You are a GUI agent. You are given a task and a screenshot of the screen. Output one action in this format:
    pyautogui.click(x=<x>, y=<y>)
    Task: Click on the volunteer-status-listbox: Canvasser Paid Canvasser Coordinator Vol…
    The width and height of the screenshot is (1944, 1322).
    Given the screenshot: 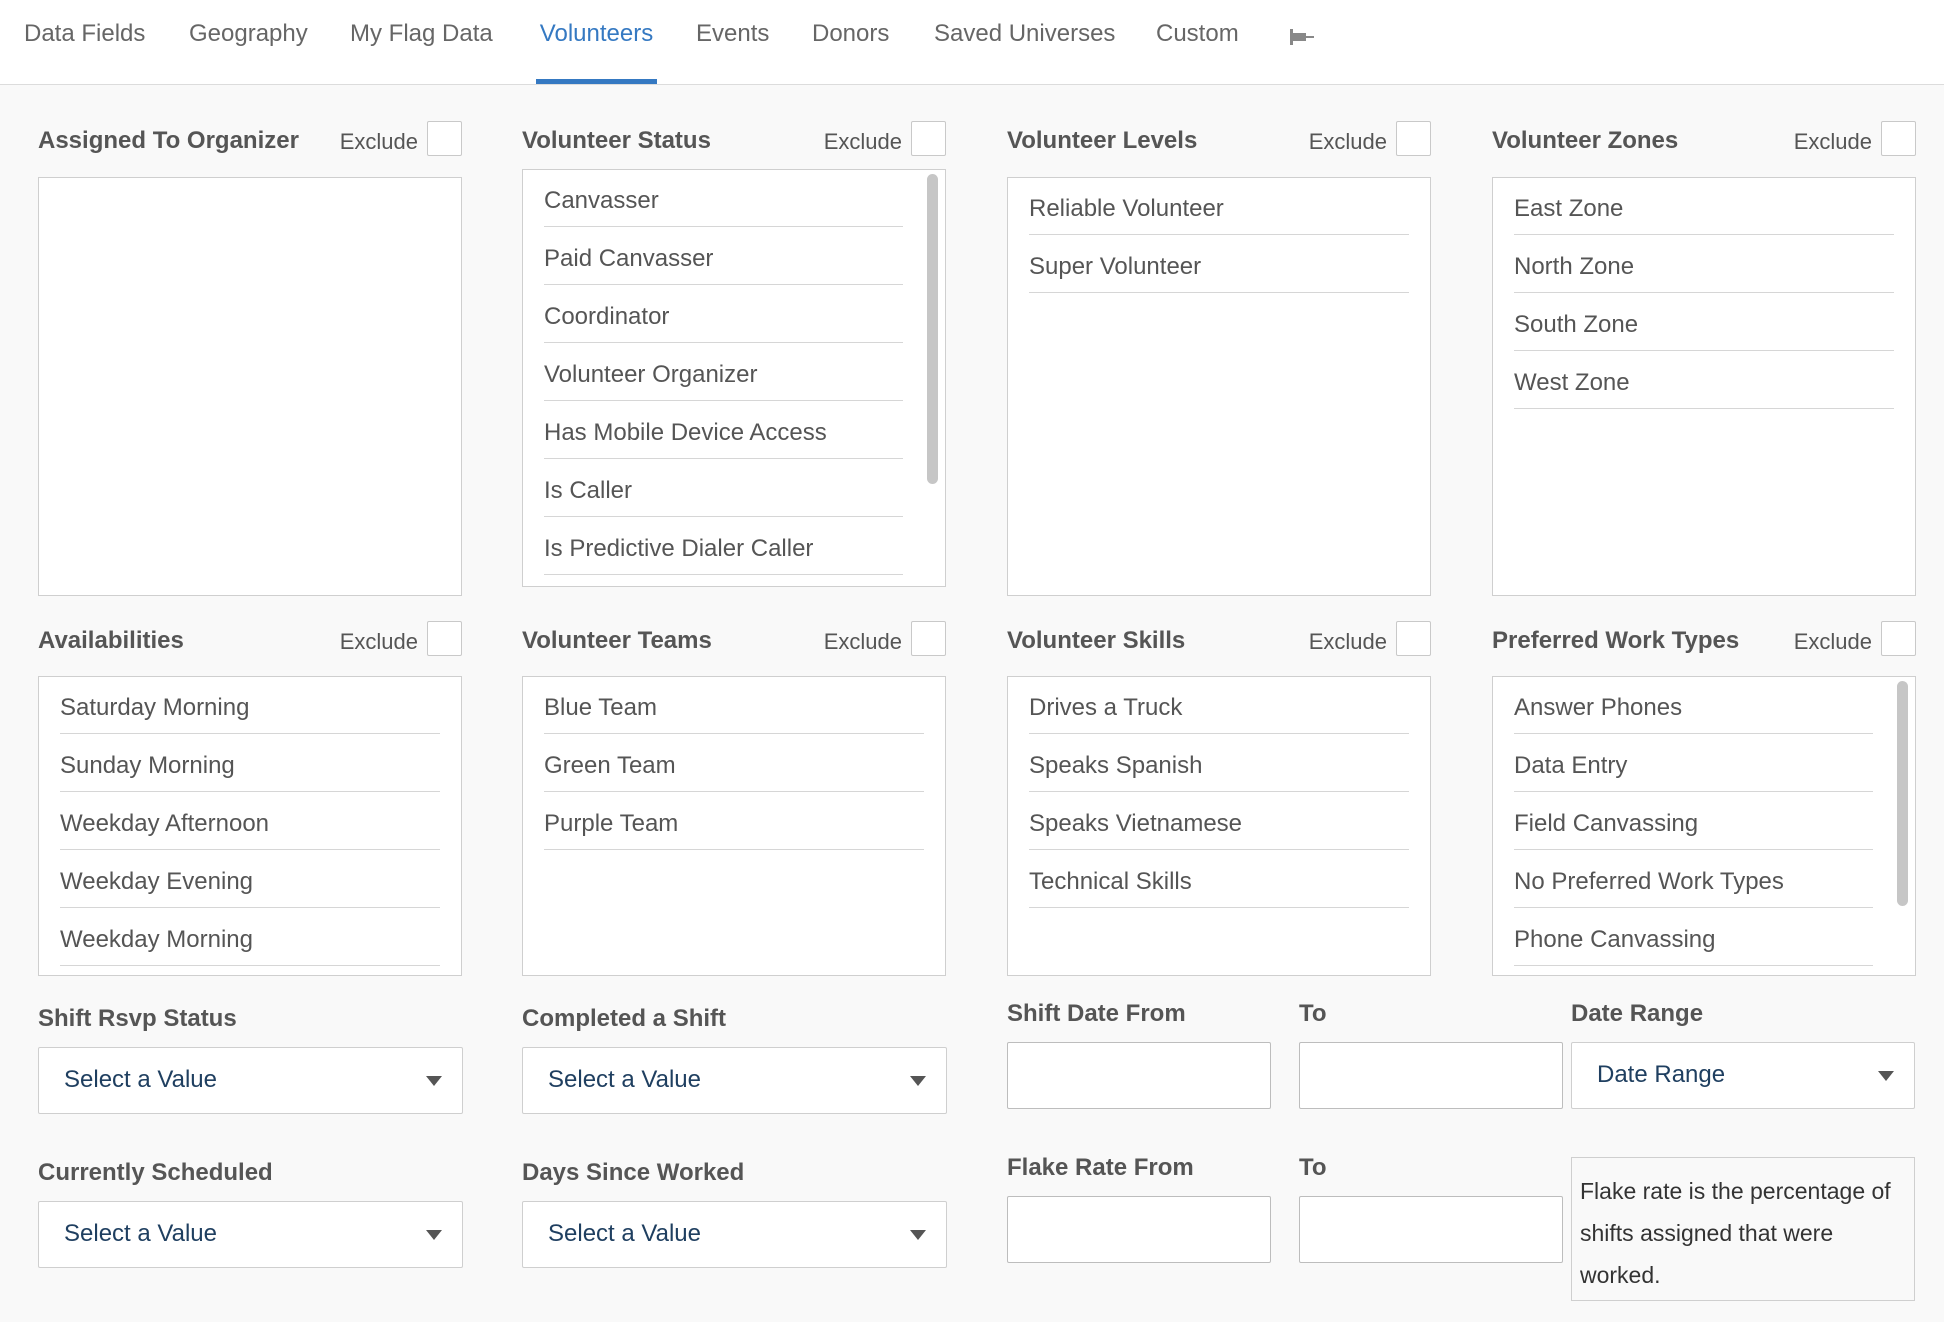 What is the action you would take?
    pyautogui.click(x=734, y=378)
    